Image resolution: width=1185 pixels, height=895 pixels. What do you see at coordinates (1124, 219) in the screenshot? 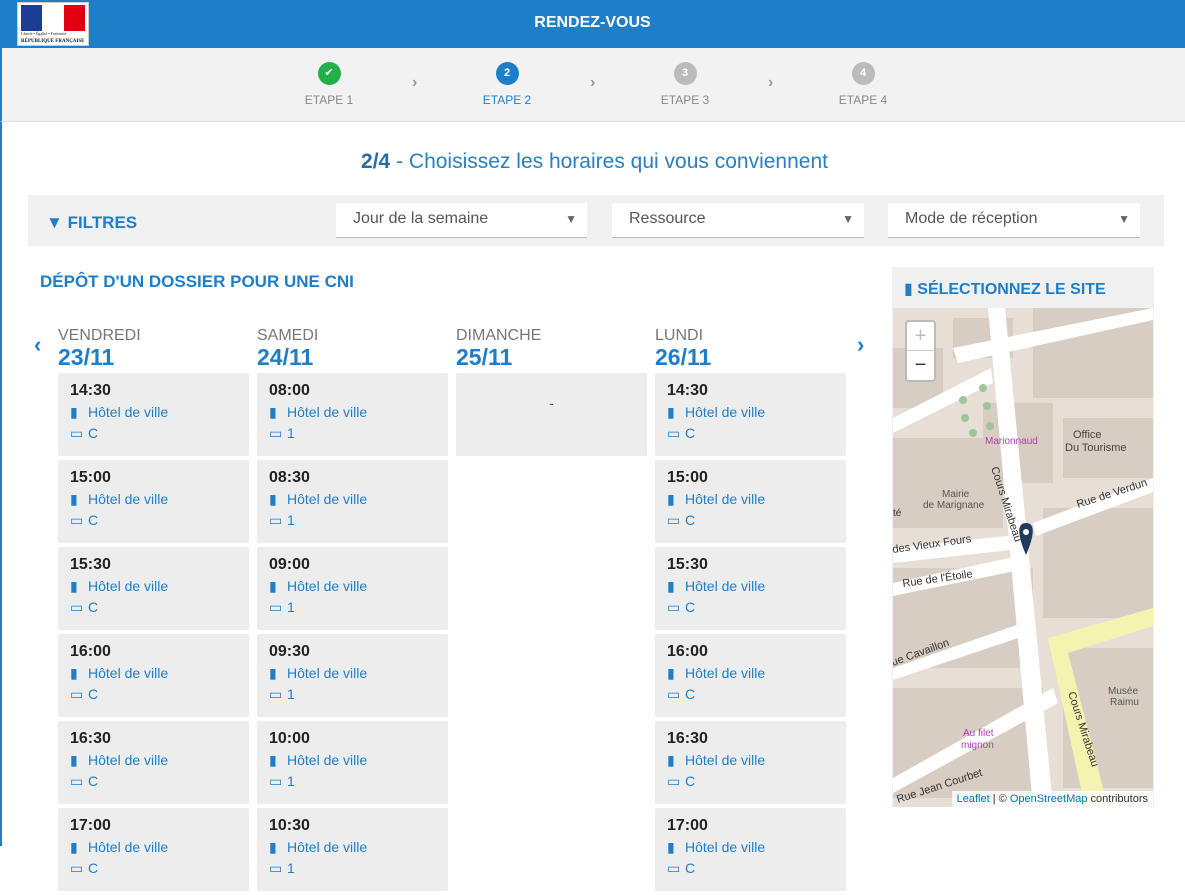
I see `dropdown-arrow-icon: ▼` at bounding box center [1124, 219].